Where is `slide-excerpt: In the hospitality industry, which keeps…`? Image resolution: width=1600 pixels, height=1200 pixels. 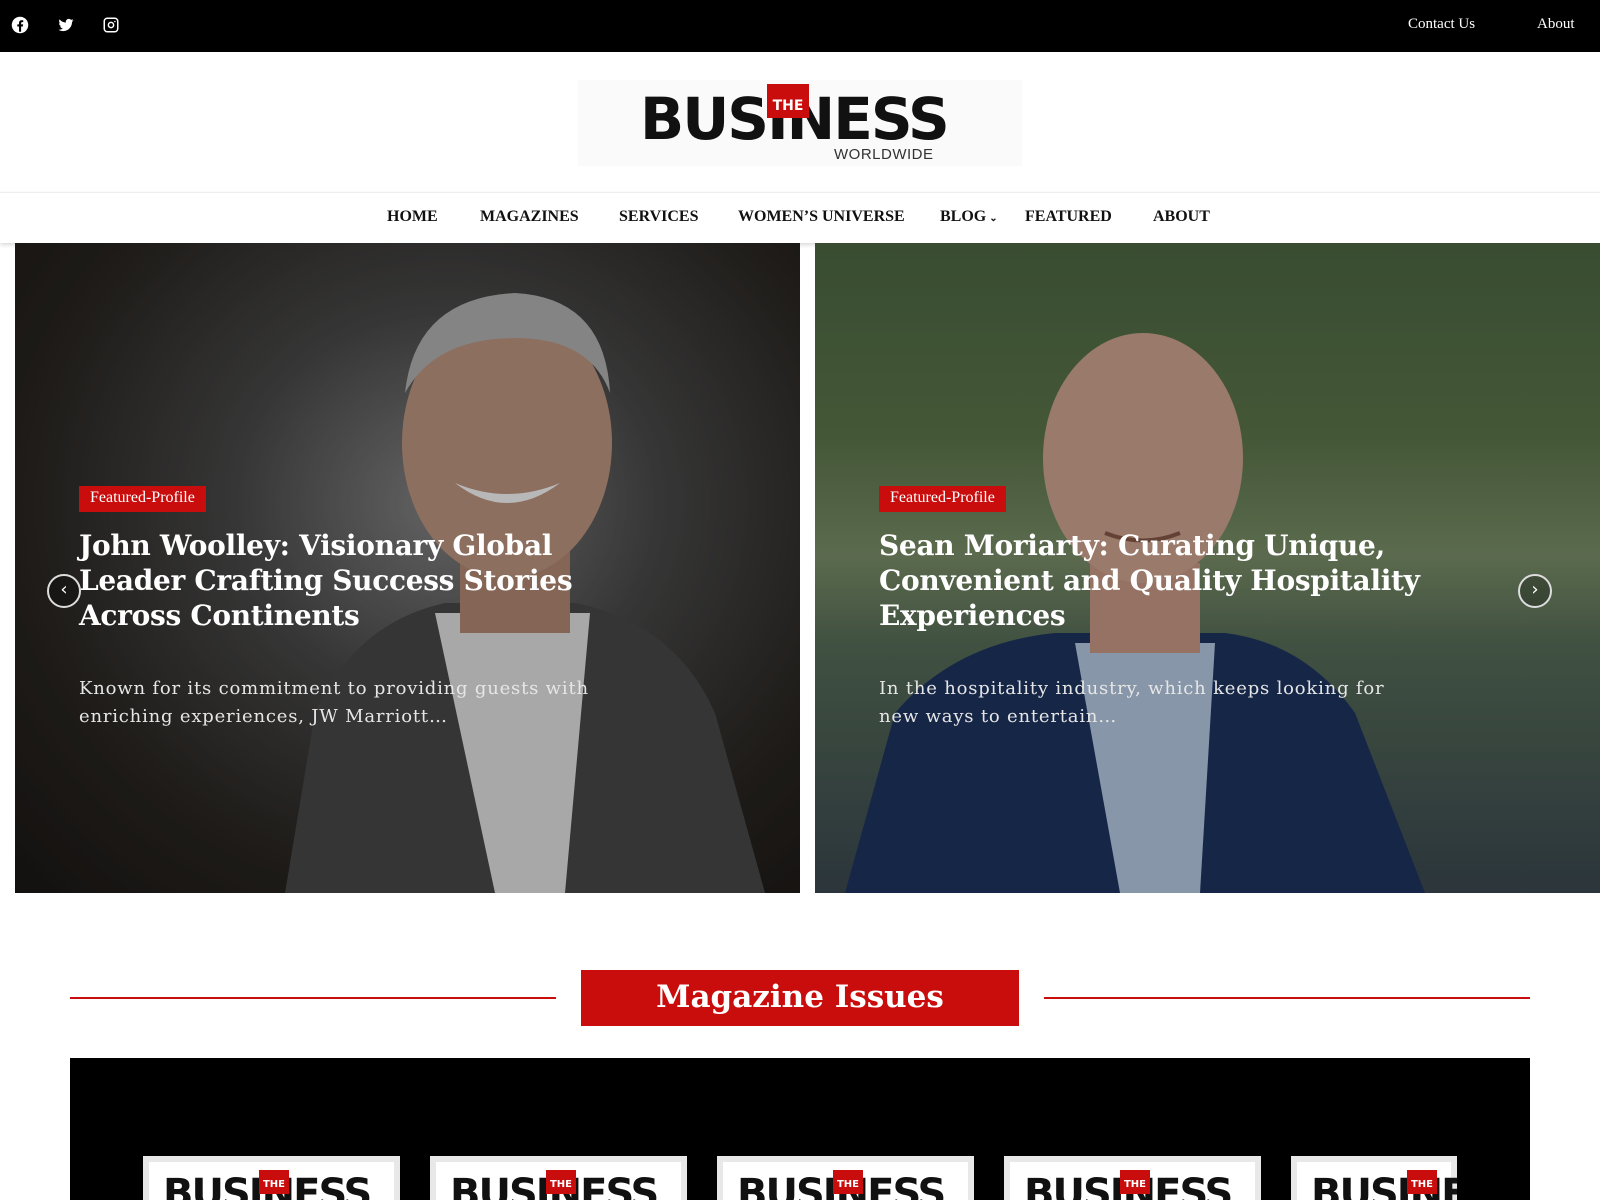
slide-excerpt: In the hospitality industry, which keeps… is located at coordinates (1132, 702).